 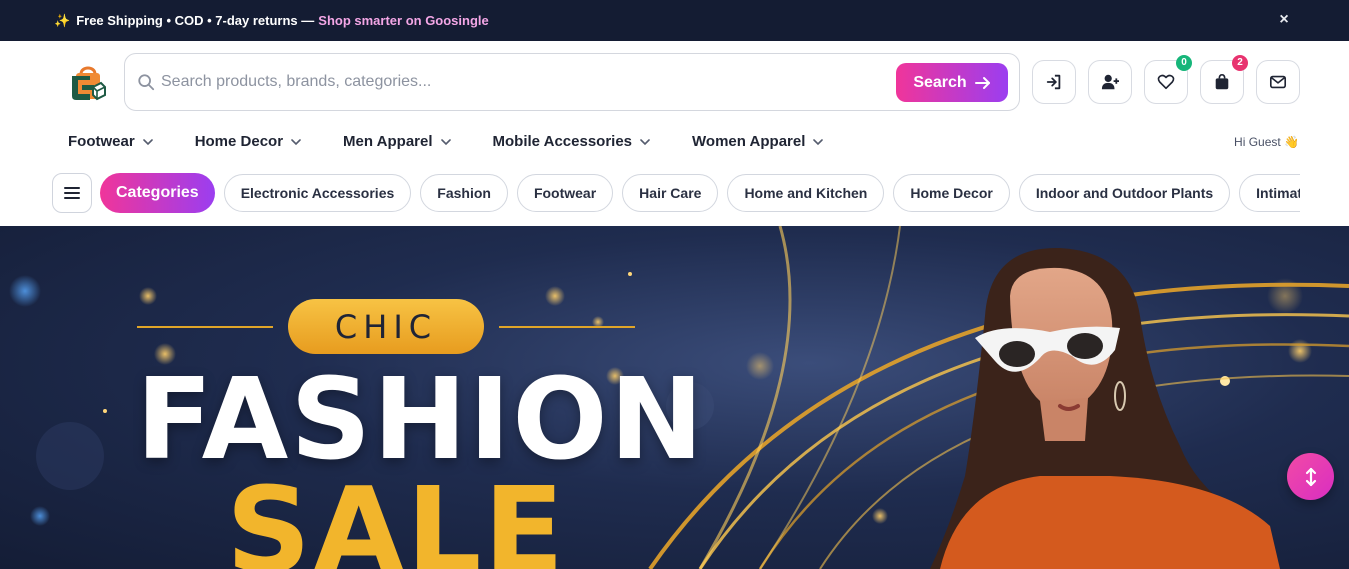 What do you see at coordinates (1184, 63) in the screenshot?
I see `wishlist-count-badge: 0` at bounding box center [1184, 63].